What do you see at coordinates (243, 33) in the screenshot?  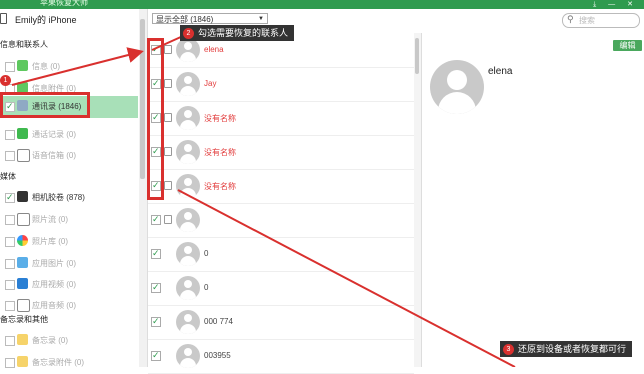 I see `callout-text: 勾选需要恢复的联系人` at bounding box center [243, 33].